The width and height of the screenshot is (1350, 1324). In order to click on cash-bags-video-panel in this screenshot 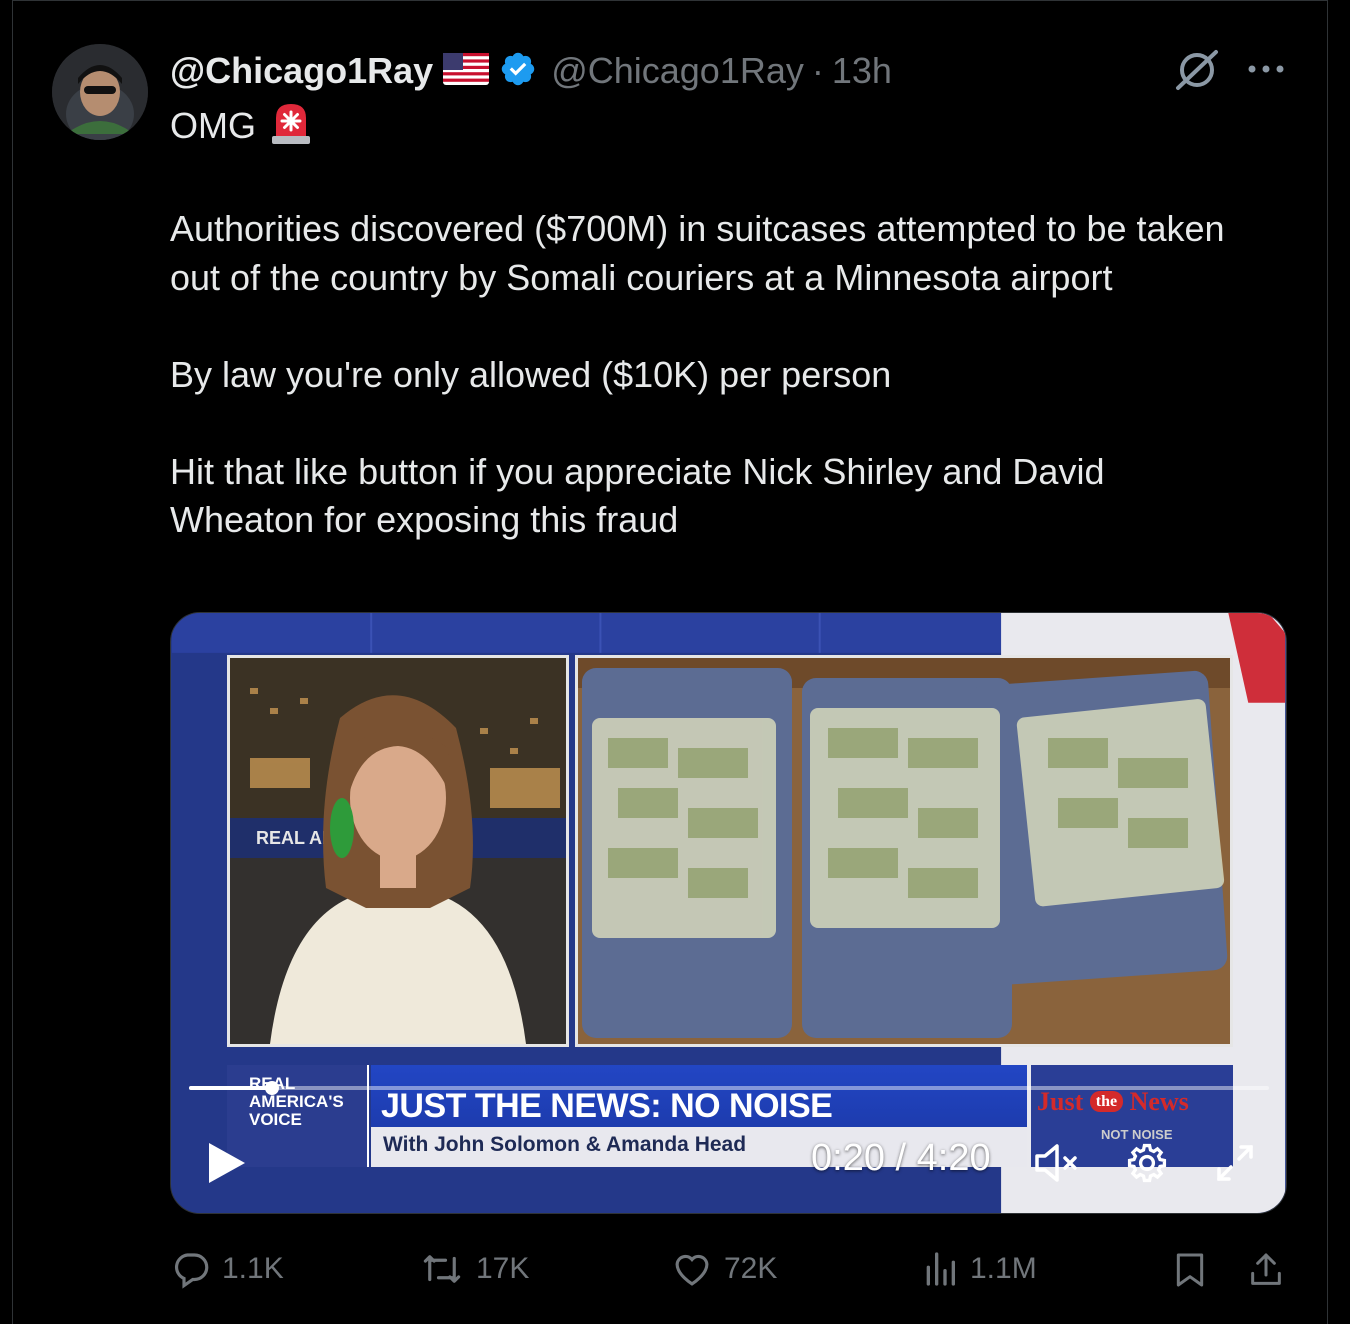, I will do `click(904, 851)`.